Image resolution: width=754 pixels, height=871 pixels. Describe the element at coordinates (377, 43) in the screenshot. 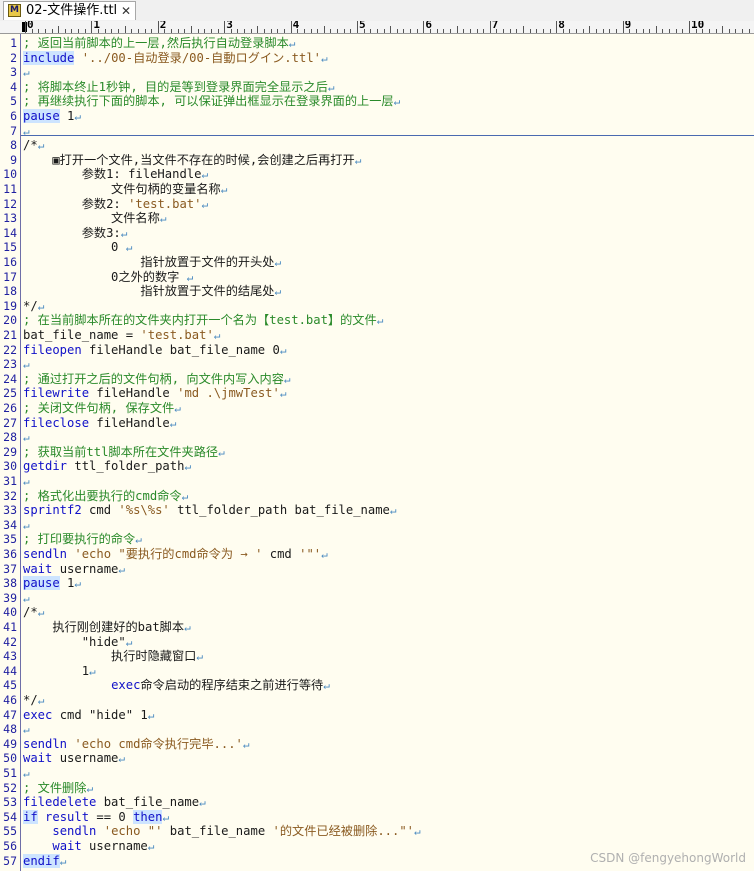

I see `code-line: 1 ; 返回当前脚本的上一层,然后执行自动登录脚本↵` at that location.